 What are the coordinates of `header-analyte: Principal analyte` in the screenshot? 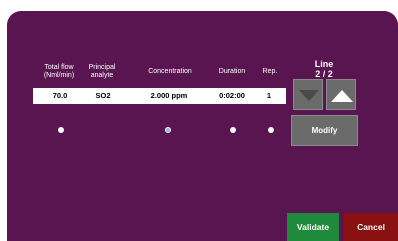 It's located at (102, 72).